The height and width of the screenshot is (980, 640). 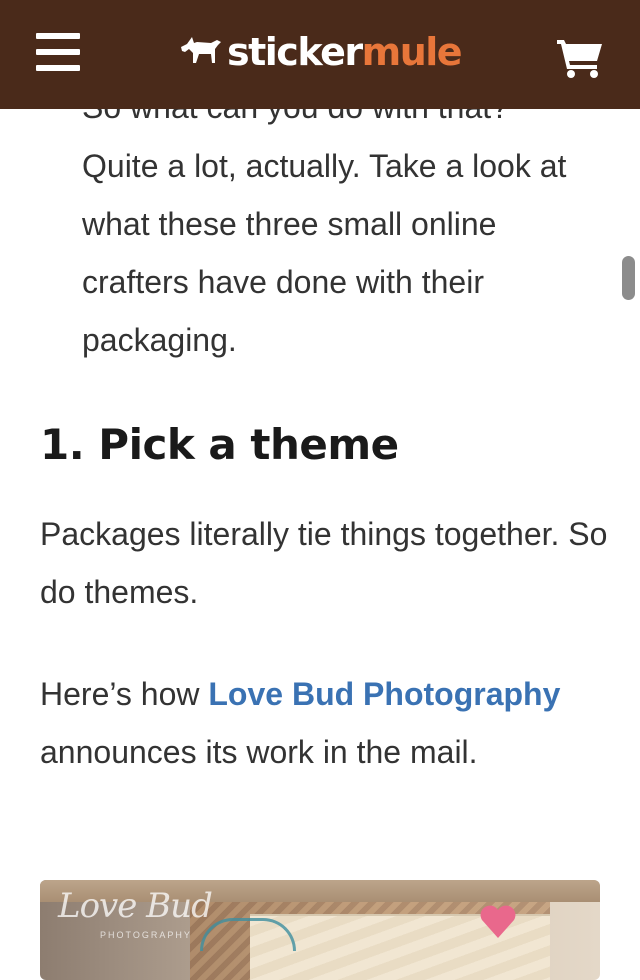 I want to click on watermark-subtitle: PHOTOGRAPHY, so click(x=146, y=935).